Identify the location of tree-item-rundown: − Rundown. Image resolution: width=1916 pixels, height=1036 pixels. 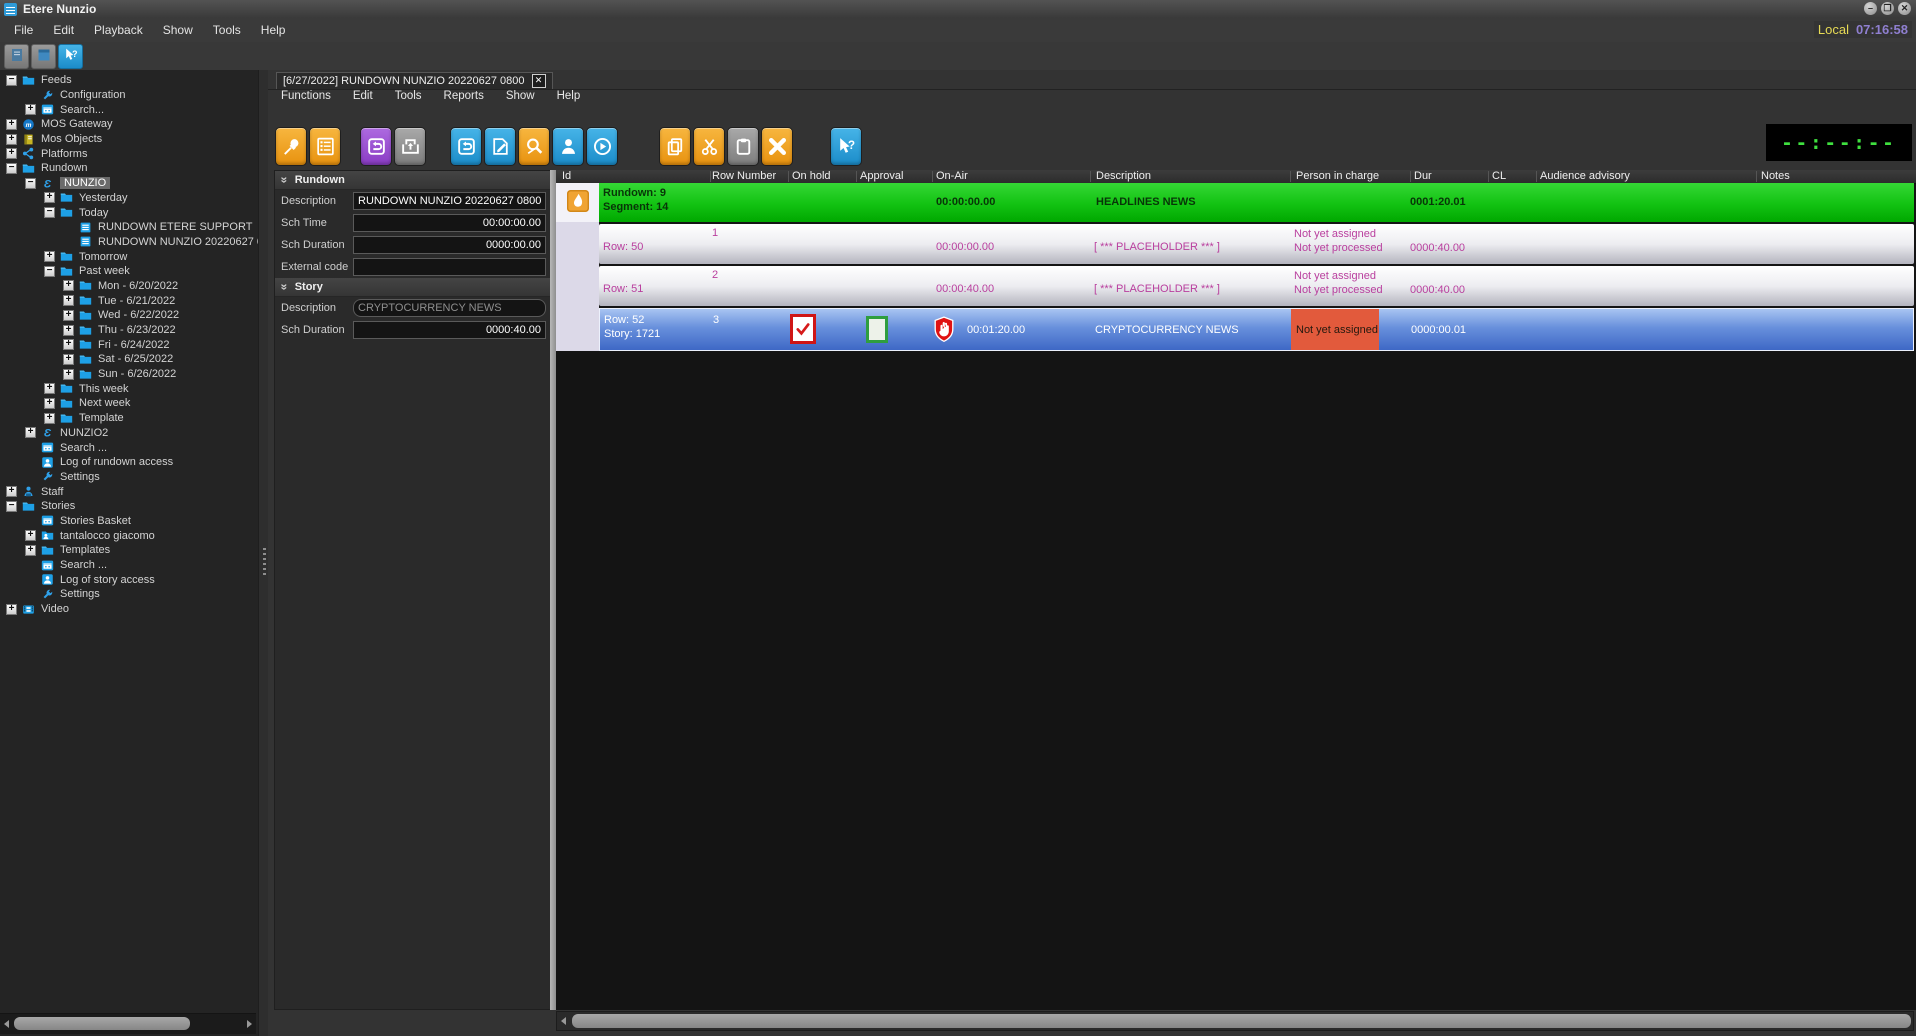
(129, 168).